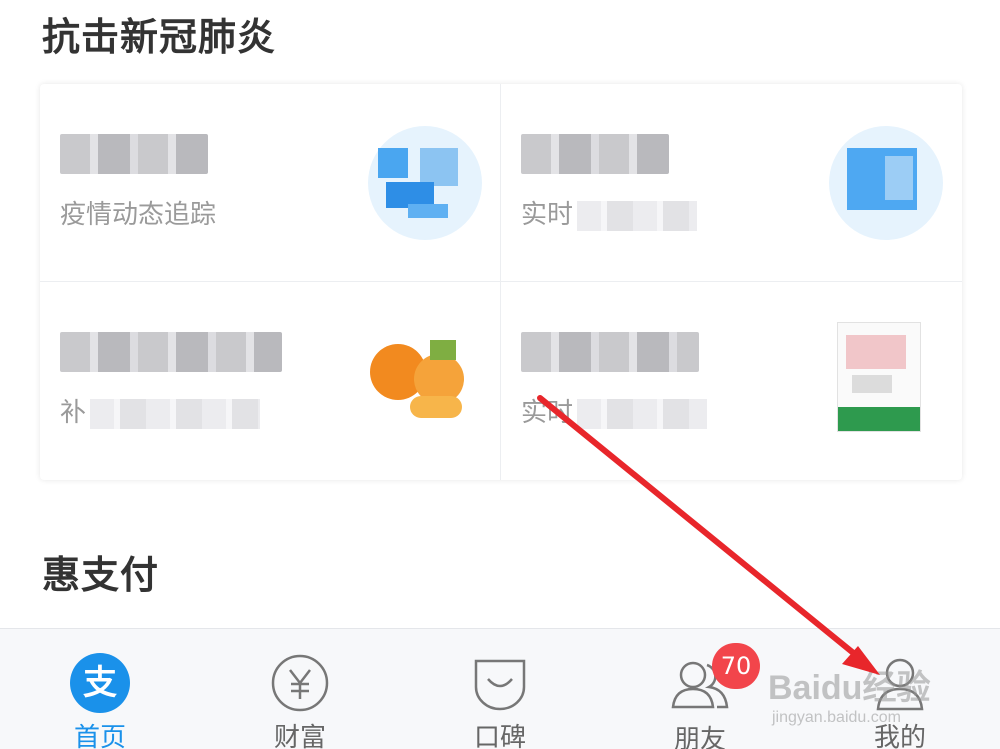 The height and width of the screenshot is (749, 1000). What do you see at coordinates (100, 683) in the screenshot?
I see `alipay-logo-icon: 支` at bounding box center [100, 683].